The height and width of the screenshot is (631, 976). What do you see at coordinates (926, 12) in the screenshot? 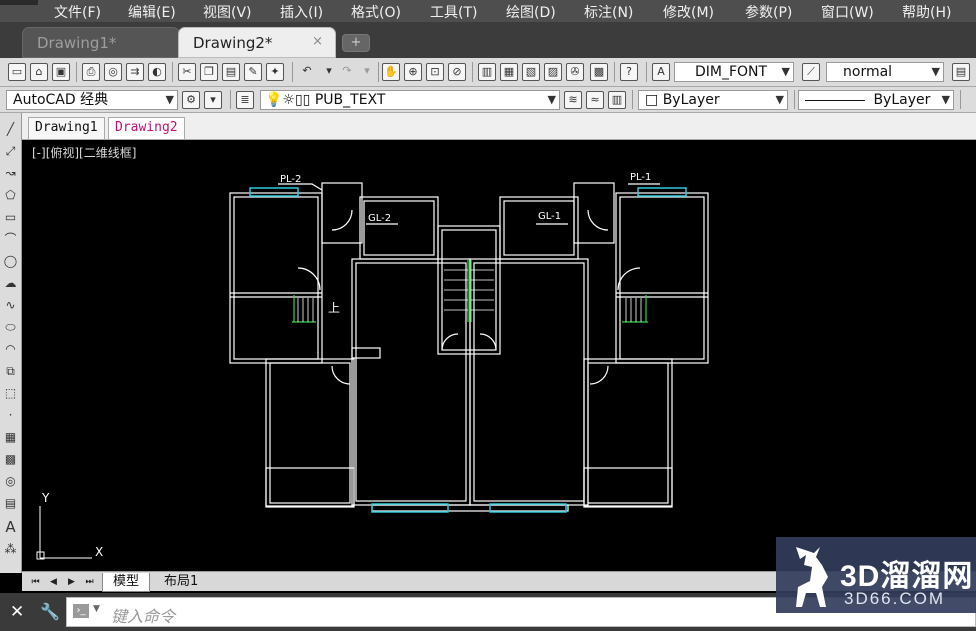
I see `menu-help: 帮助(H)` at bounding box center [926, 12].